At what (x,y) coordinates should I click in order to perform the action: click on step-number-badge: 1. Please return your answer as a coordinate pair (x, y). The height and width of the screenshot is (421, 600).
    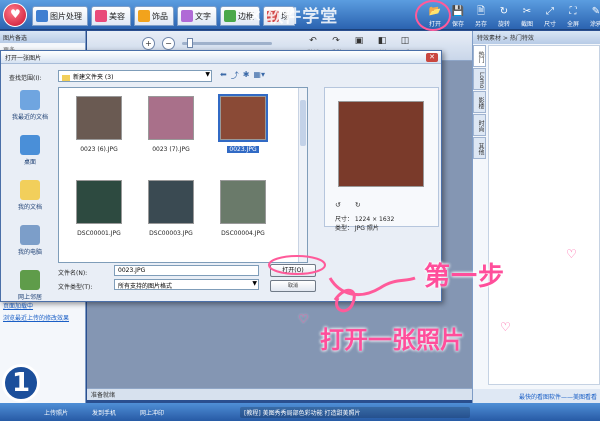
    Looking at the image, I should click on (21, 383).